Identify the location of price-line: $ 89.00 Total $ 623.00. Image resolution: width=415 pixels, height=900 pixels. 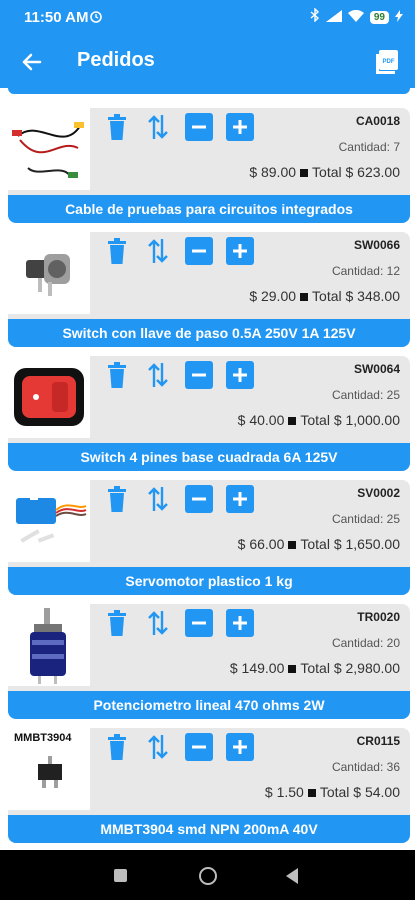
(324, 172).